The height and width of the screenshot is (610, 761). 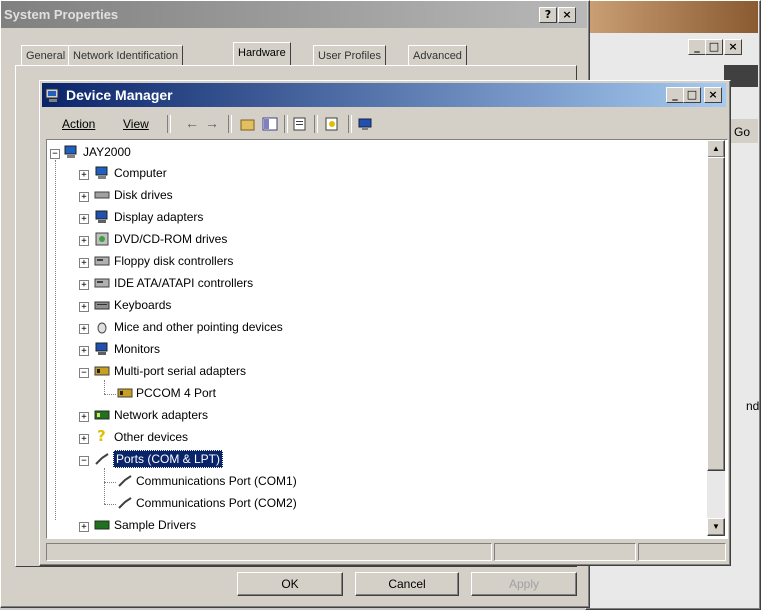 What do you see at coordinates (332, 124) in the screenshot?
I see `help-icon` at bounding box center [332, 124].